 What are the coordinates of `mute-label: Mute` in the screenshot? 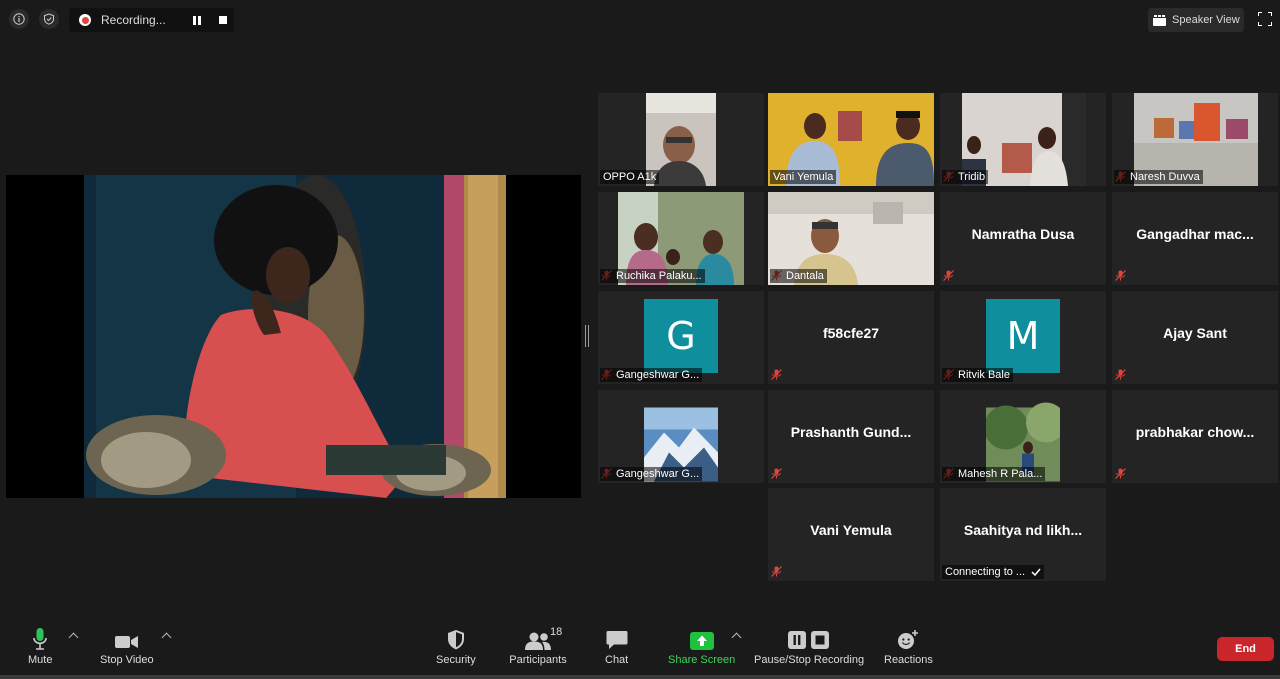 It's located at (40, 660).